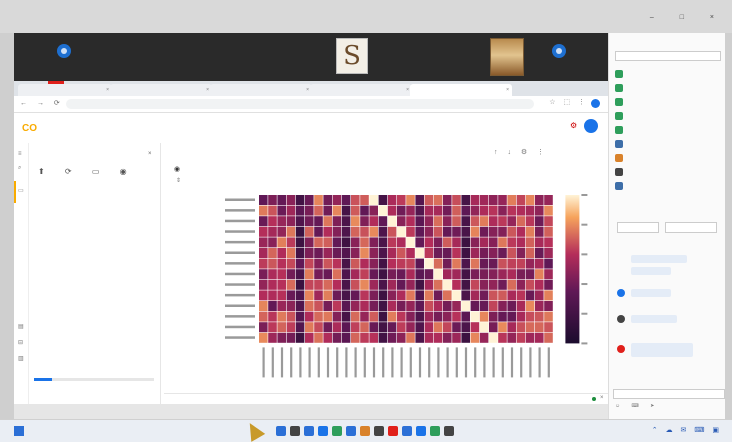  I want to click on run-cell-icon: ◉, so click(177, 169).